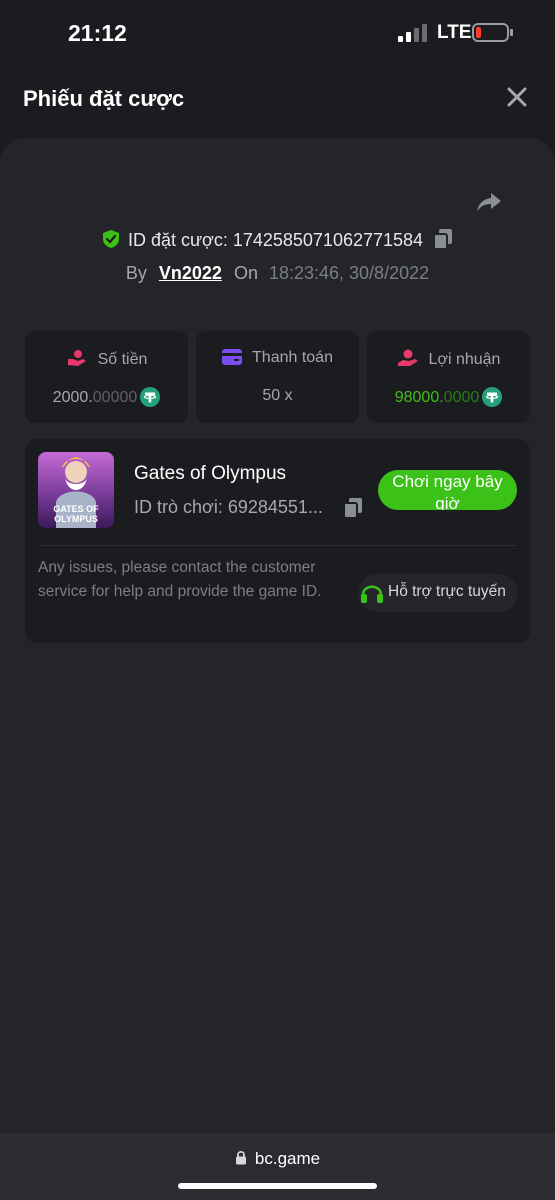  Describe the element at coordinates (97, 33) in the screenshot. I see `status-time: 21:12` at that location.